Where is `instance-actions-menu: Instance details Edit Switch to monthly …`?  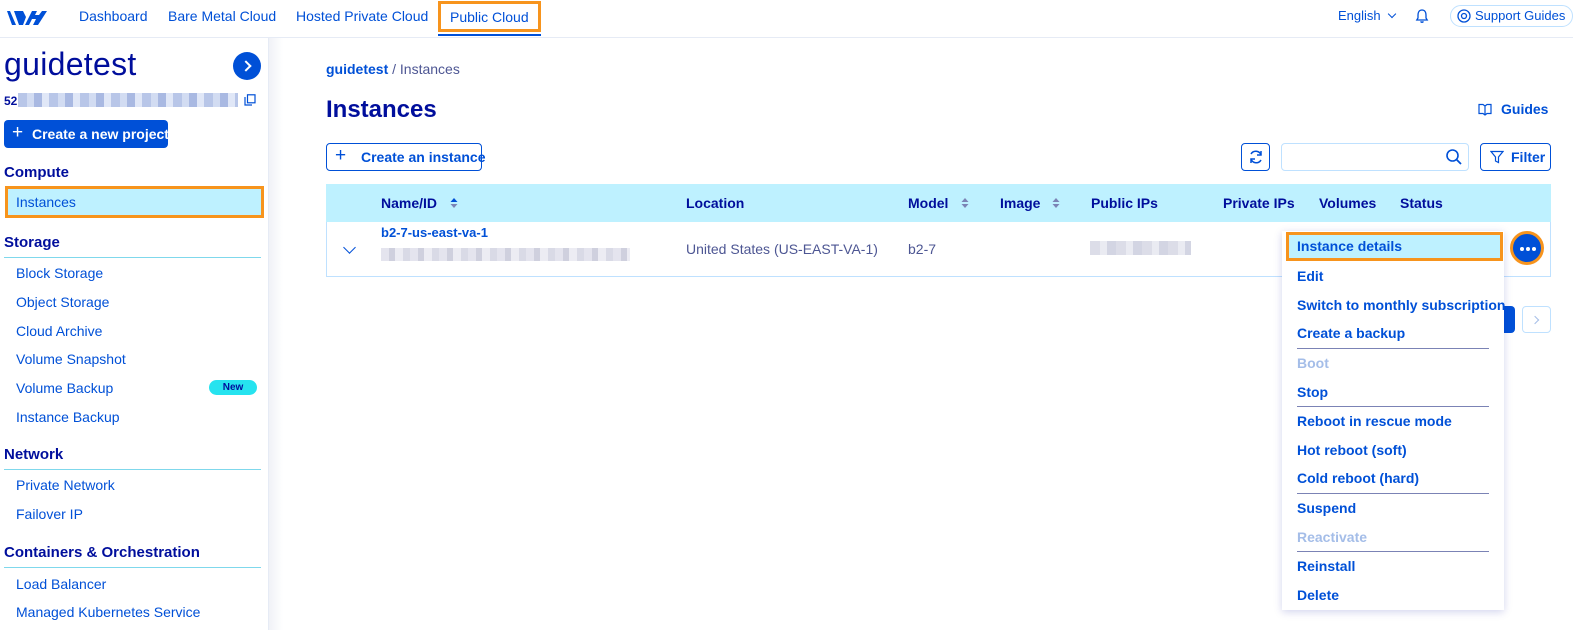 instance-actions-menu: Instance details Edit Switch to monthly … is located at coordinates (1393, 420).